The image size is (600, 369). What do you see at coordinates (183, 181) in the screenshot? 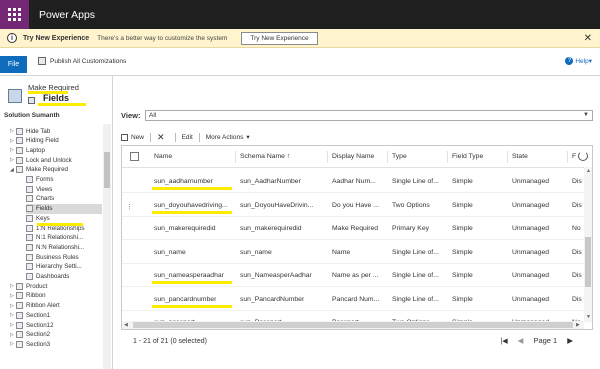
I see `table-cell-name: sun_aadharnumber` at bounding box center [183, 181].